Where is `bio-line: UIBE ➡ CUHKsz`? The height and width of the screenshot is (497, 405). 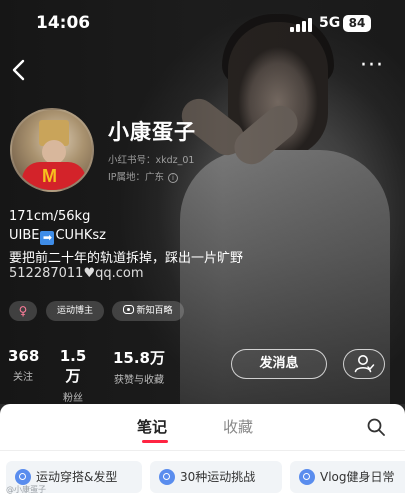 bio-line: UIBE ➡ CUHKsz is located at coordinates (57, 236).